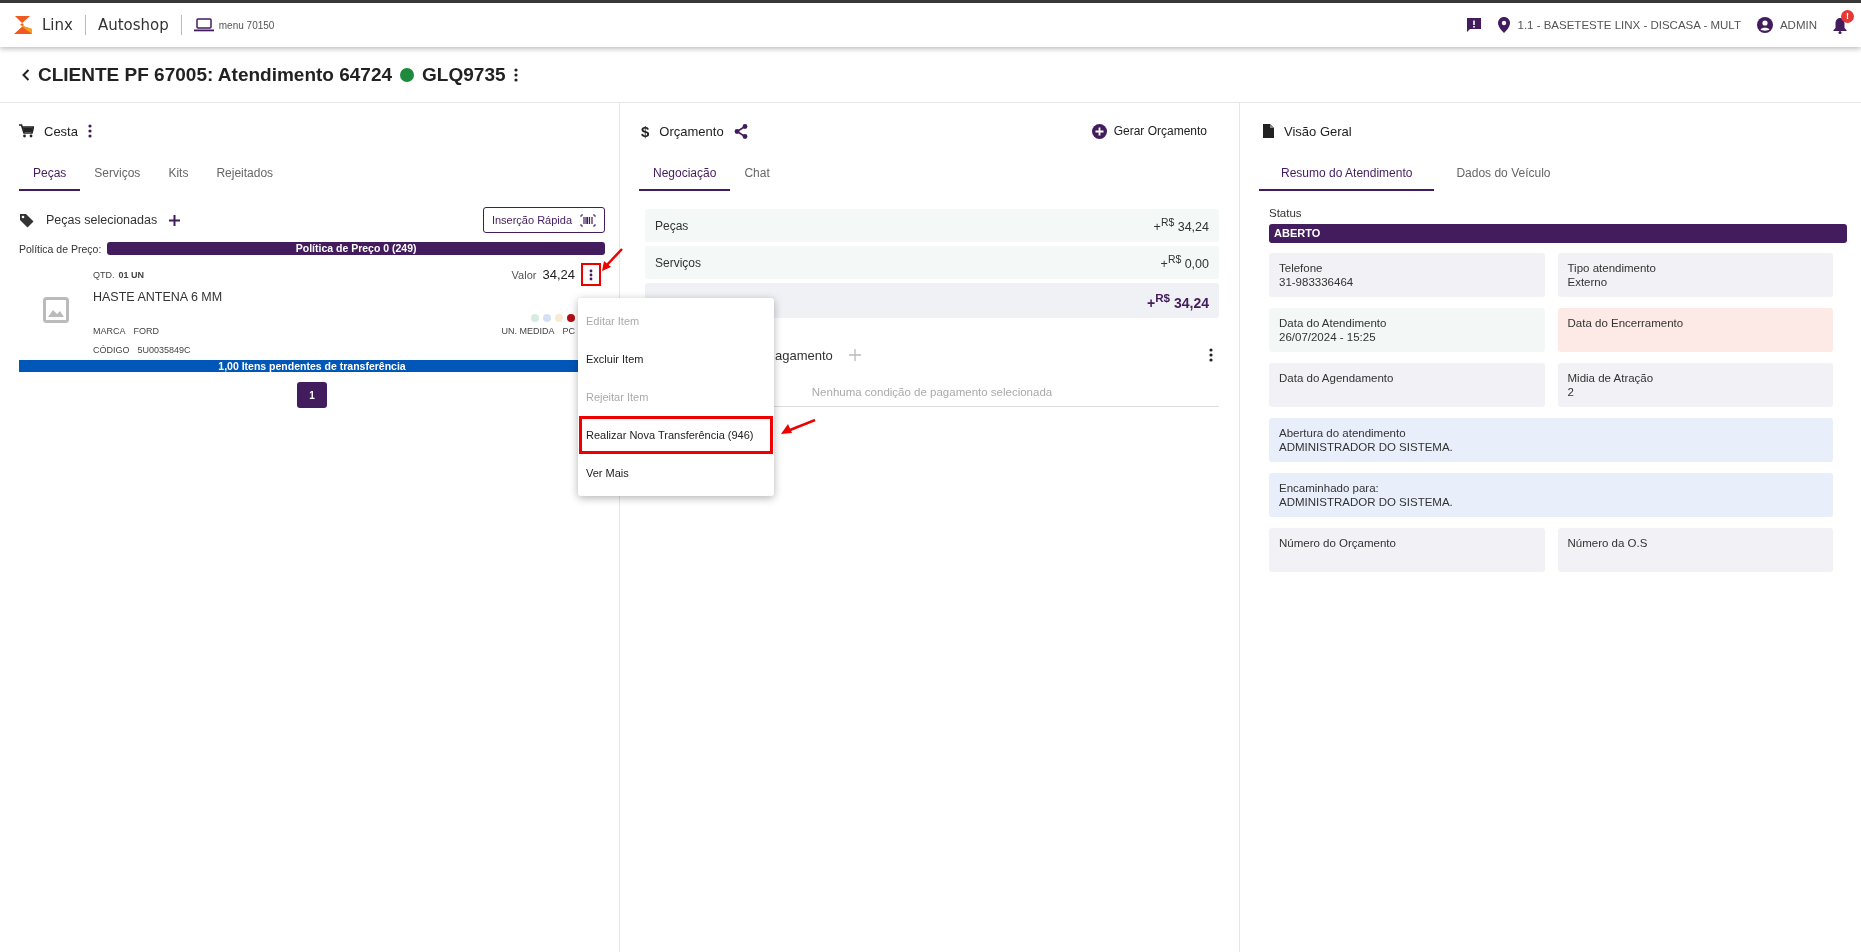  Describe the element at coordinates (676, 435) in the screenshot. I see `menu-item: Realizar Nova Transferência (946)` at that location.